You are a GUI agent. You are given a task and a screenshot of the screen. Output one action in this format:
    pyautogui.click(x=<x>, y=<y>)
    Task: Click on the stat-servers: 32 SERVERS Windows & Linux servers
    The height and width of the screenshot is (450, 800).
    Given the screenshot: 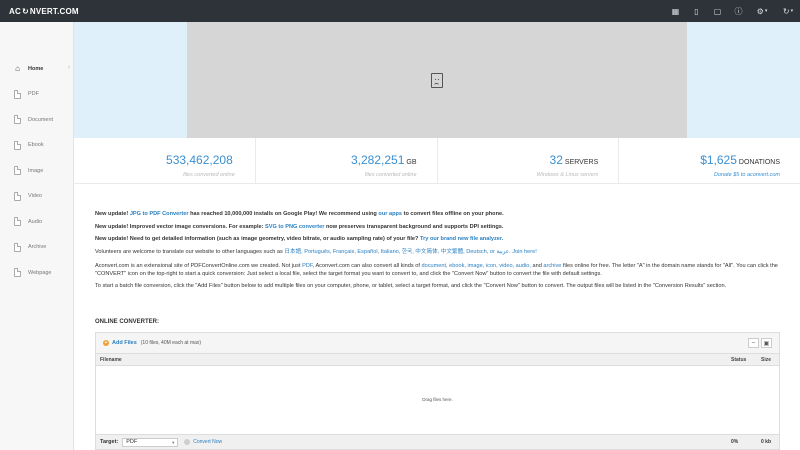 What is the action you would take?
    pyautogui.click(x=529, y=160)
    